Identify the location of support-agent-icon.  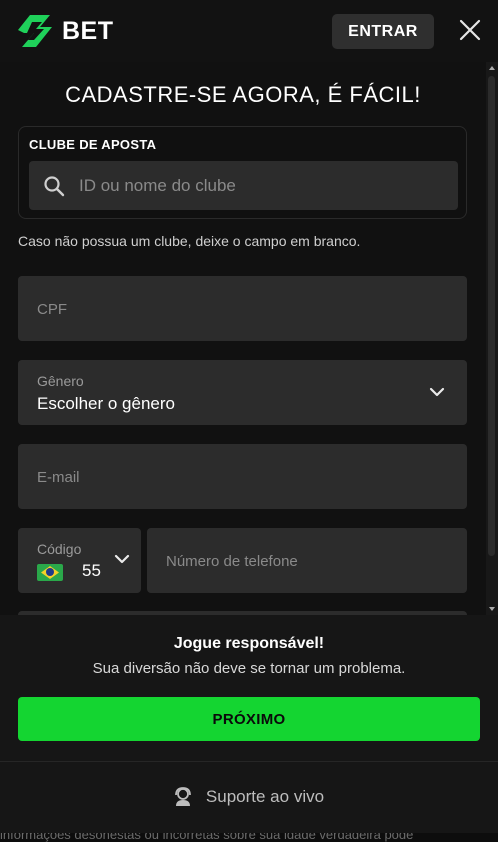
(183, 796).